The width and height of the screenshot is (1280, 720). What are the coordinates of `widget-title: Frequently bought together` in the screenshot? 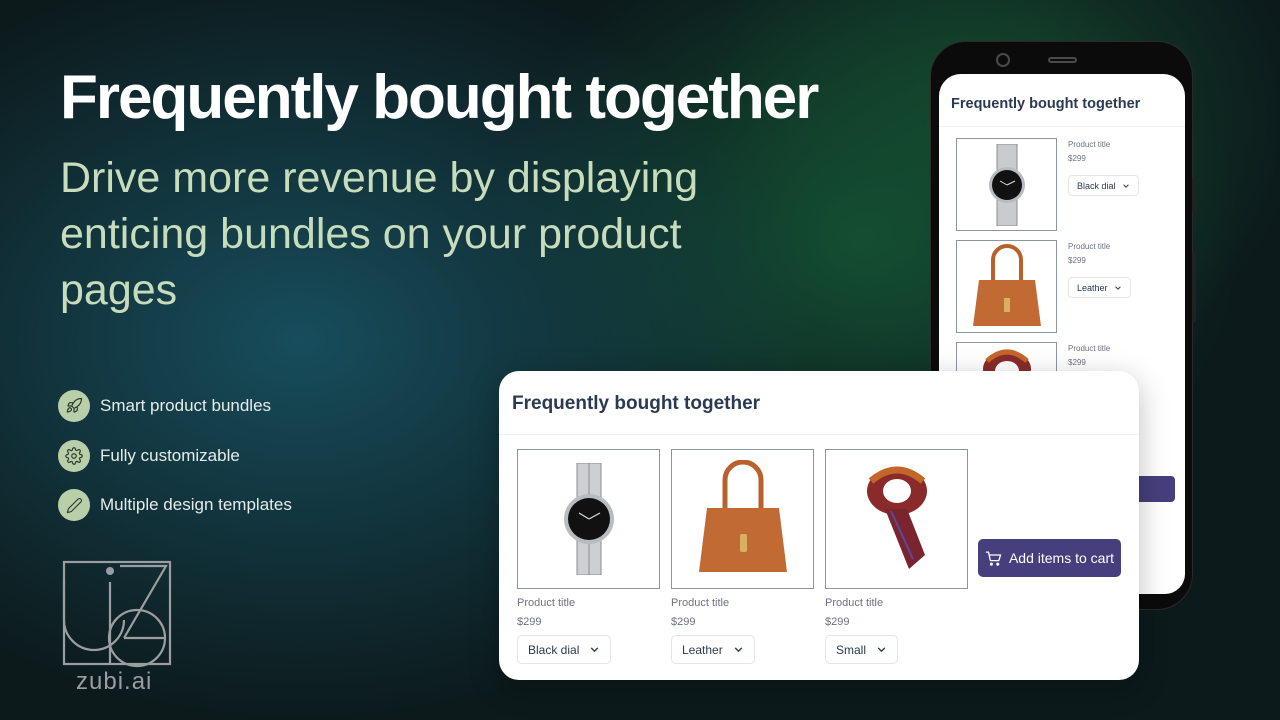 It's located at (636, 403).